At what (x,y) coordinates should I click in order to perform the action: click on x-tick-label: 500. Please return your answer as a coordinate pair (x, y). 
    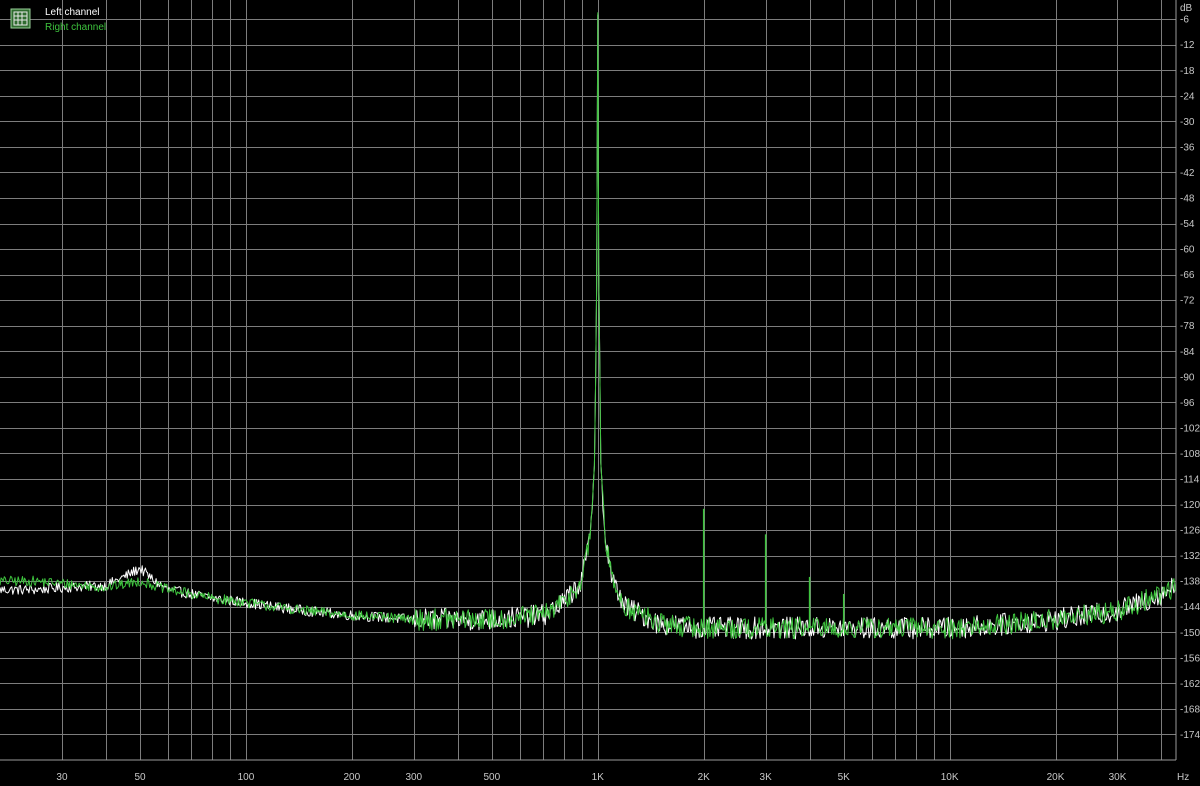
    Looking at the image, I should click on (492, 777).